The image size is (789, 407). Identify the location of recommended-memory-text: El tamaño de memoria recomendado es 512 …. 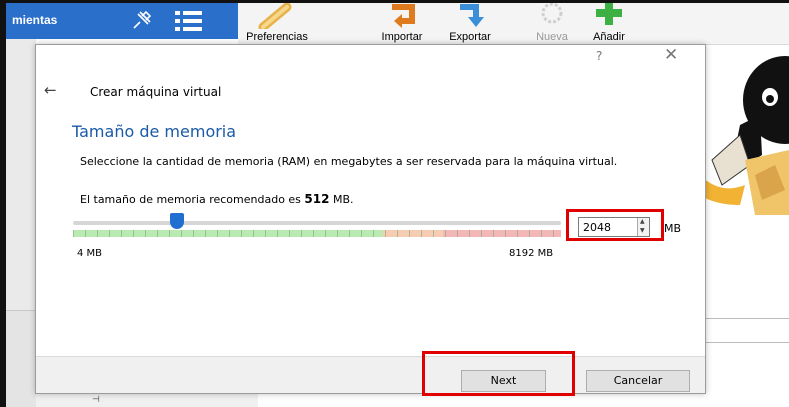
(217, 199).